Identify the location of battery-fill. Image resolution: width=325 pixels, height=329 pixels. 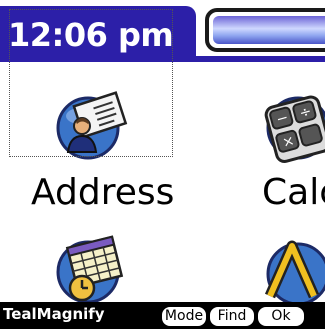
(269, 30).